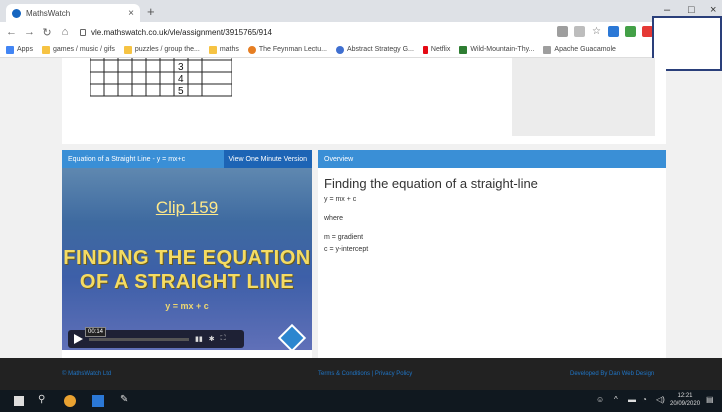  I want to click on people-icon: ☺, so click(600, 399).